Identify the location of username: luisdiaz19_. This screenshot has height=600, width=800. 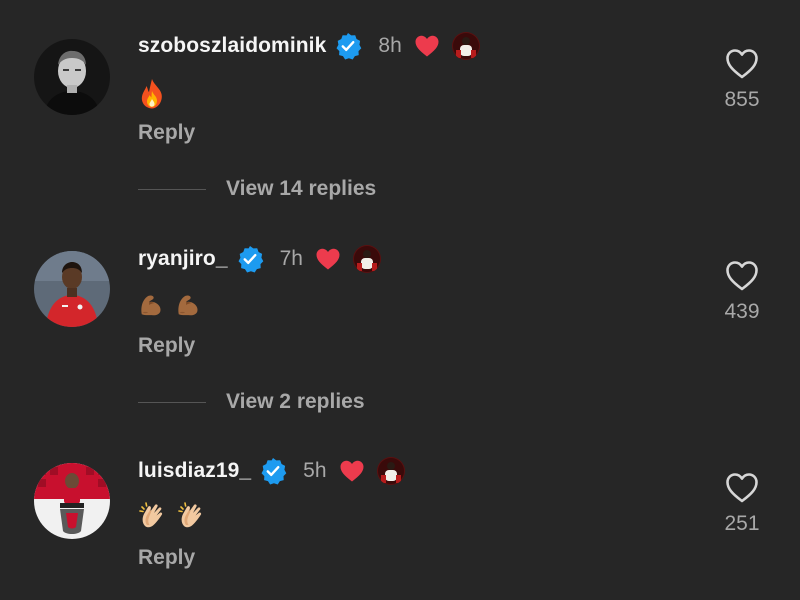
(194, 471).